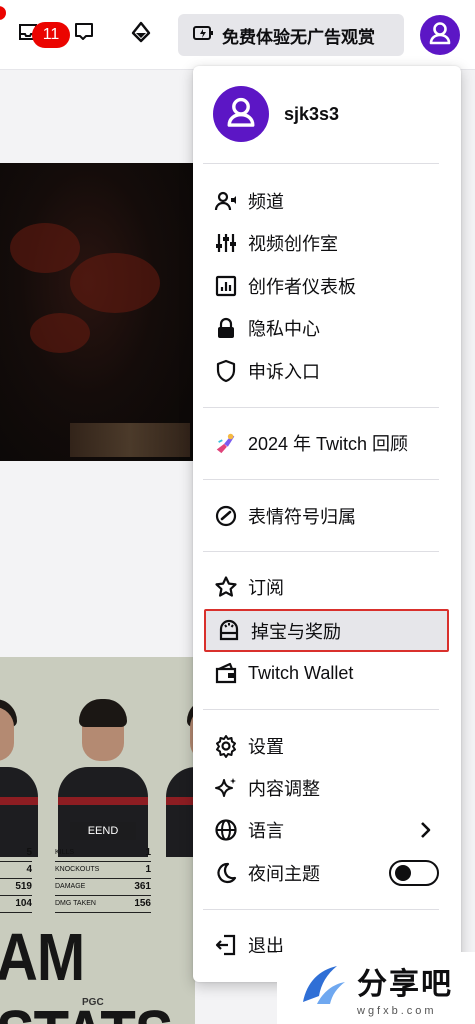 The width and height of the screenshot is (475, 1024). What do you see at coordinates (284, 329) in the screenshot?
I see `menu-item-label: 隐私中心` at bounding box center [284, 329].